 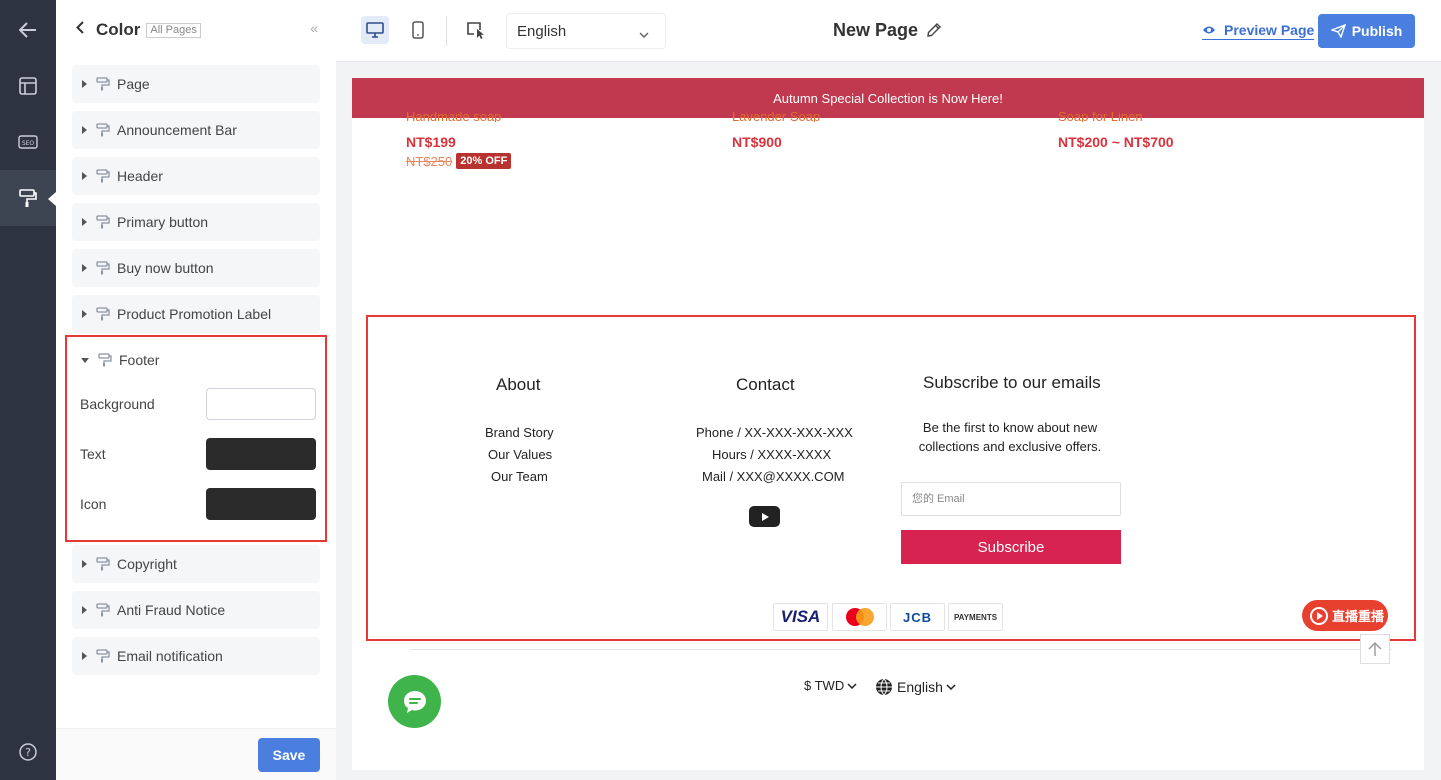 I want to click on language-select-value: English, so click(x=542, y=31).